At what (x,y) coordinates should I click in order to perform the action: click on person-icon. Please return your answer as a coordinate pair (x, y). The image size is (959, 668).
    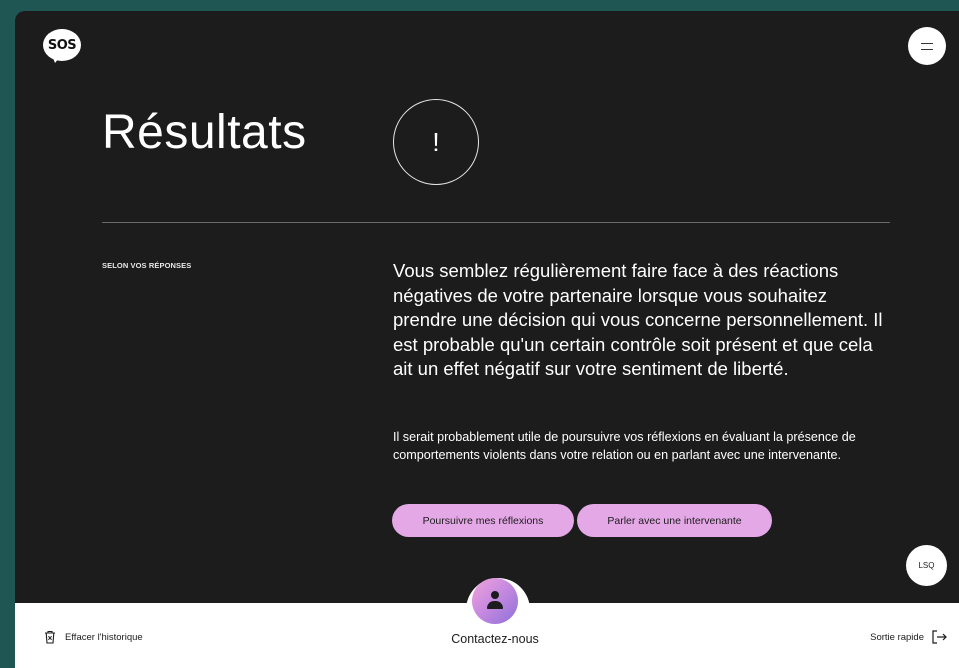
    Looking at the image, I should click on (495, 595).